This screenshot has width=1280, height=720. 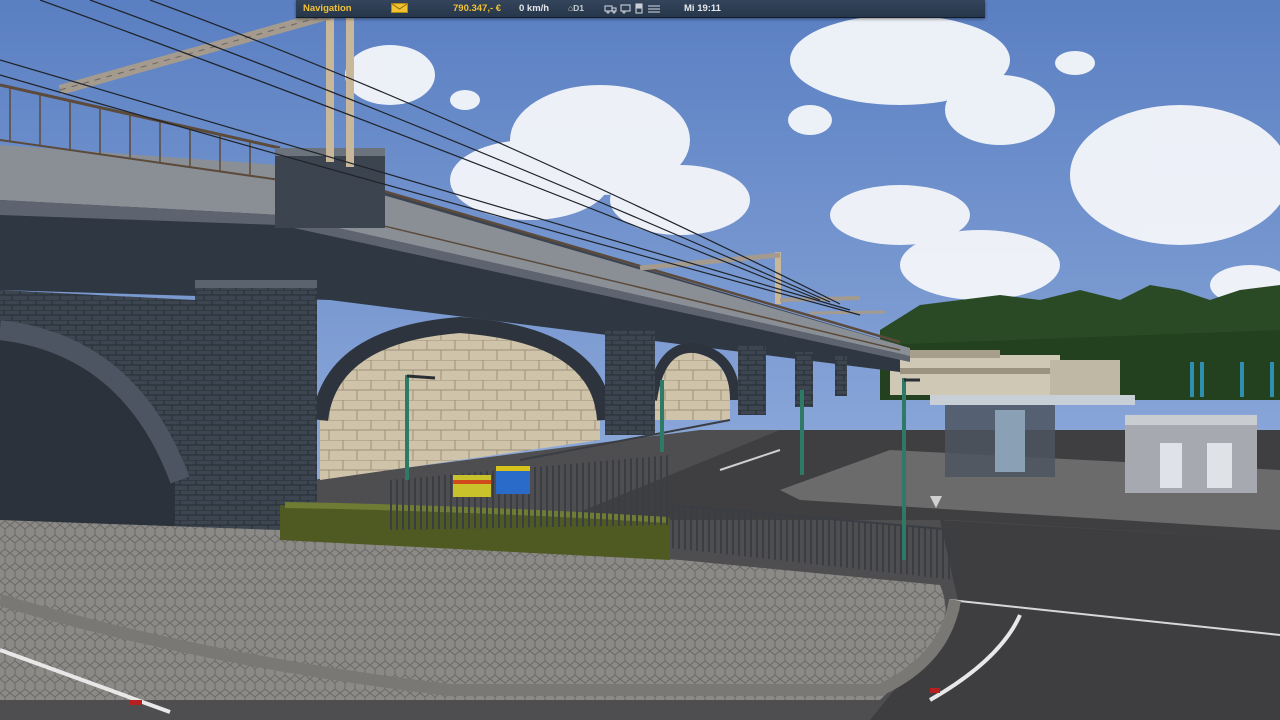 I want to click on fuel-icon, so click(x=639, y=8).